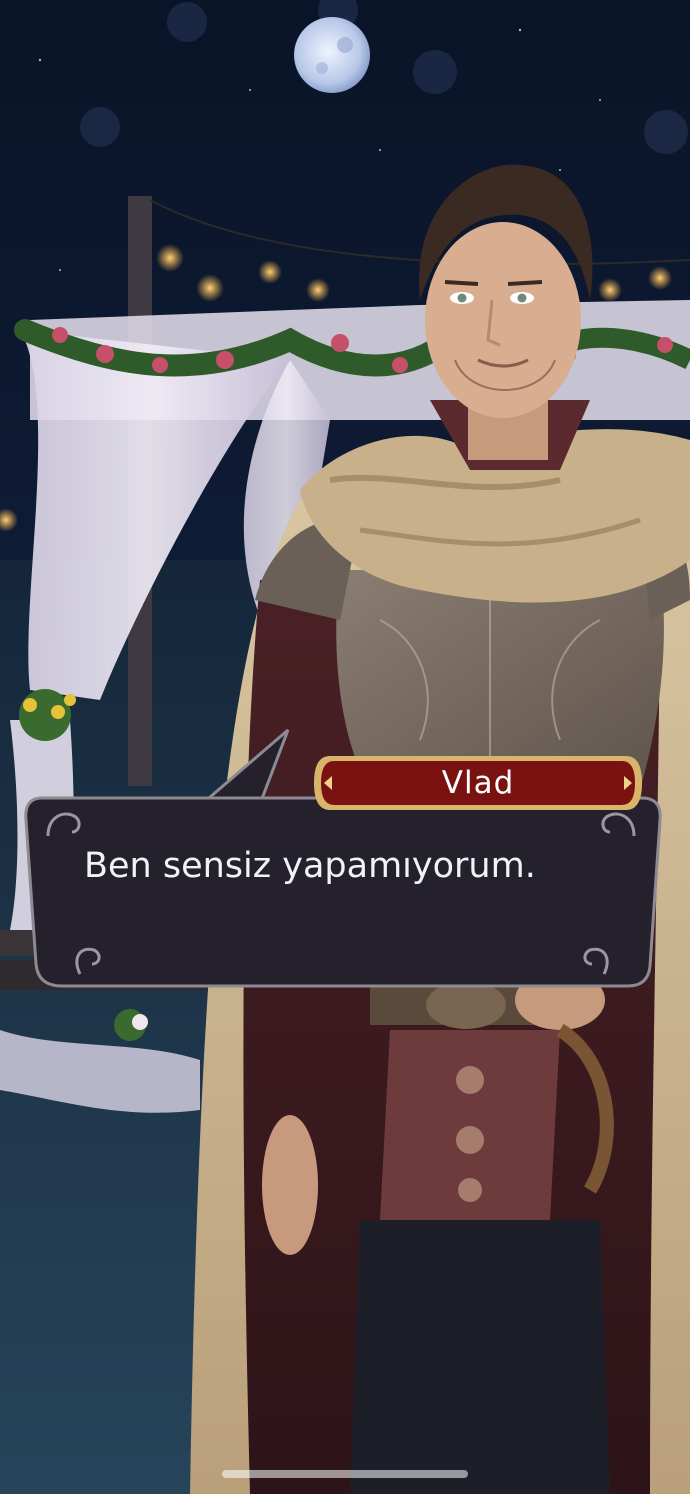 Image resolution: width=690 pixels, height=1494 pixels. What do you see at coordinates (310, 866) in the screenshot?
I see `dialogue-text: Ben sensiz yapamıyorum.` at bounding box center [310, 866].